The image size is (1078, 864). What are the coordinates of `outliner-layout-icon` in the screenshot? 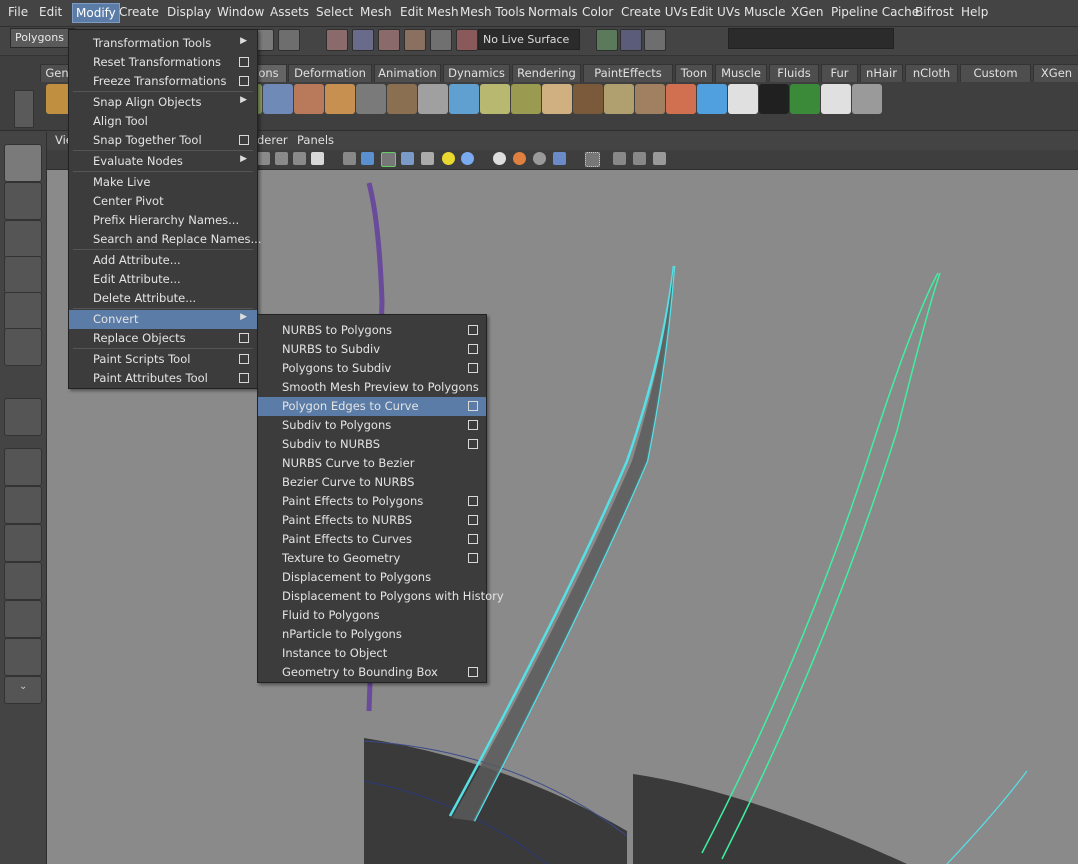 It's located at (23, 543).